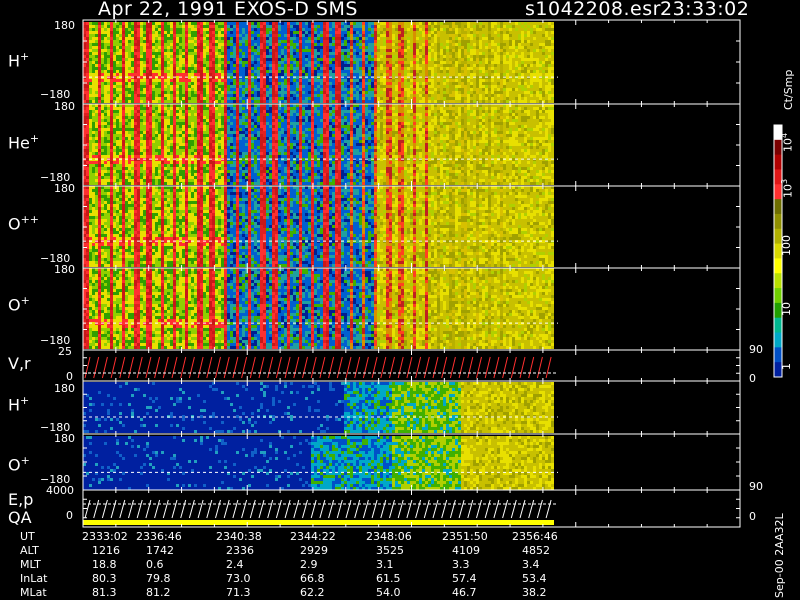 The image size is (800, 600). I want to click on plot-time: 23:33:02, so click(704, 10).